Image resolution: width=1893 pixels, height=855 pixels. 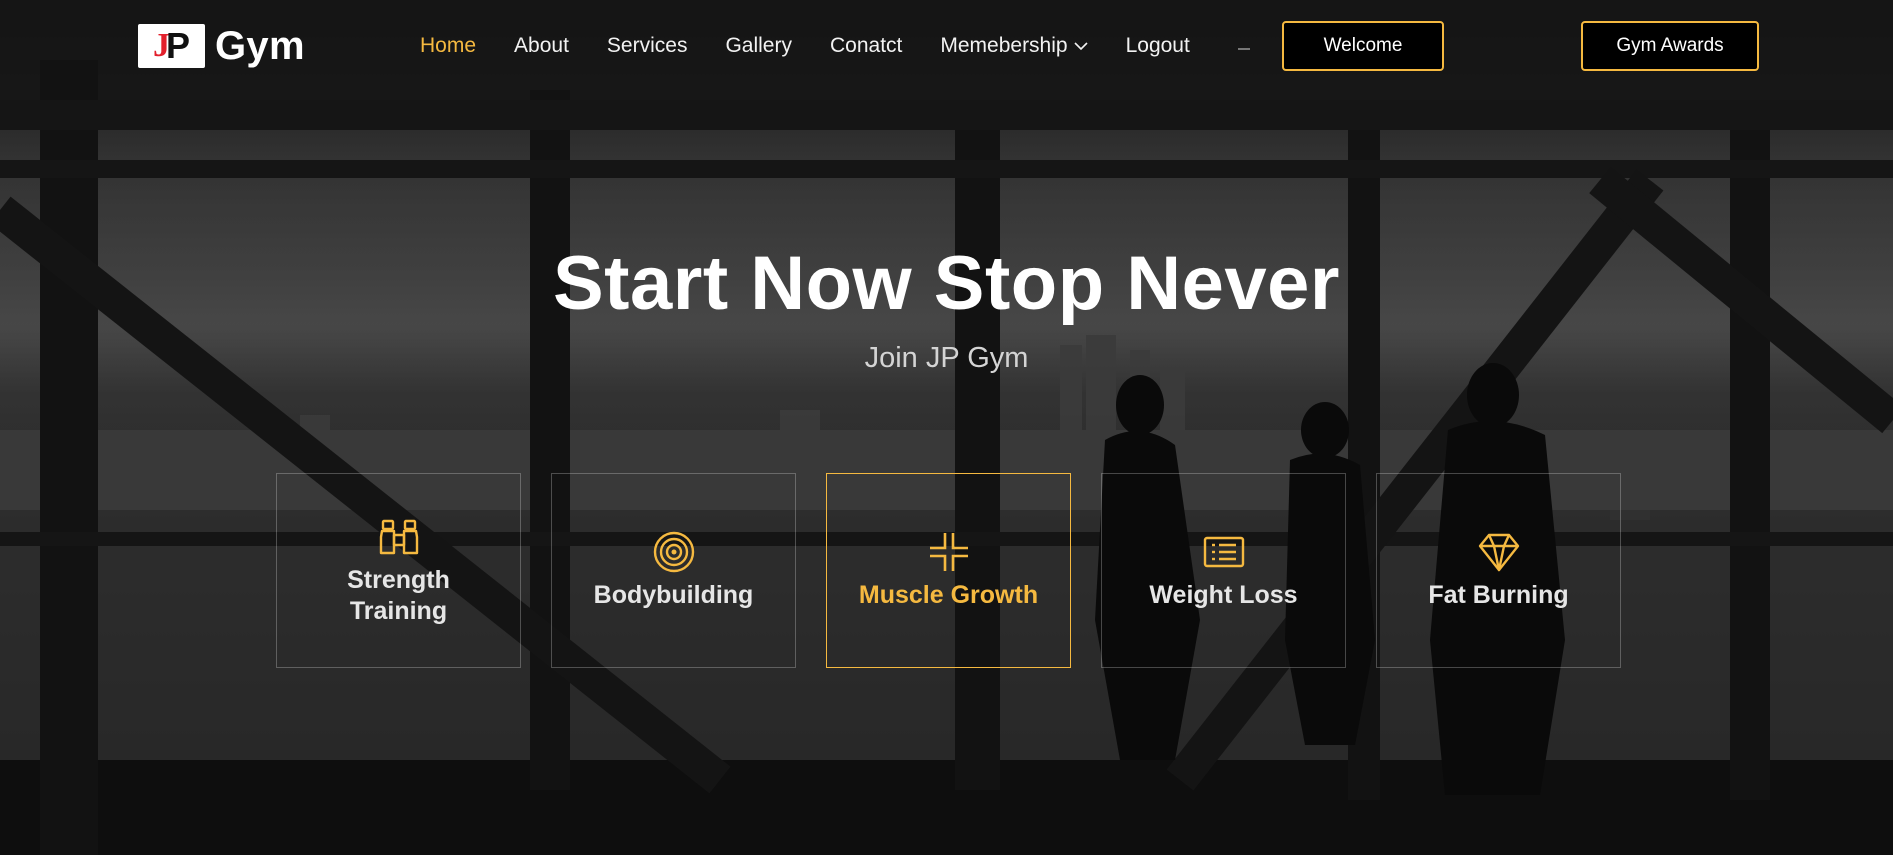 I want to click on nav-item-contact: Conatct, so click(x=866, y=46).